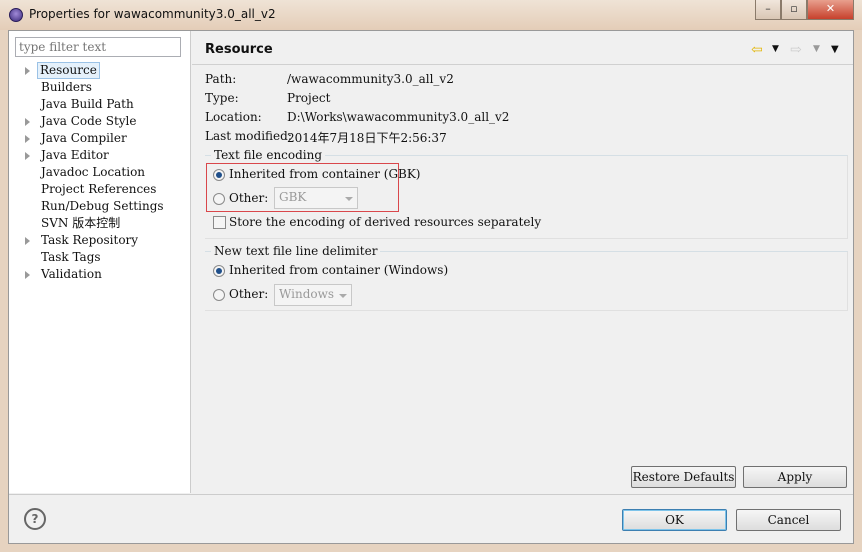 The width and height of the screenshot is (862, 552). Describe the element at coordinates (152, 14) in the screenshot. I see `window-title: Properties for wawacommunity3.0_all_v2` at that location.